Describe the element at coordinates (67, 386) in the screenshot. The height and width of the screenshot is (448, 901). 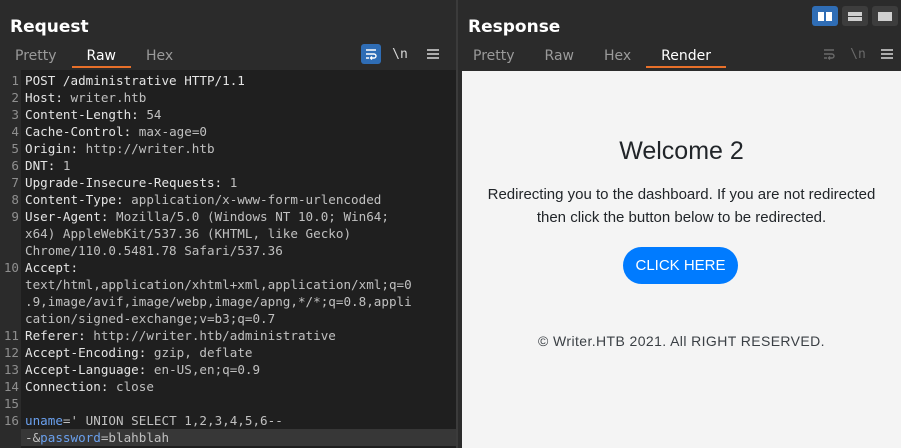
I see `header-name: Connection:` at that location.